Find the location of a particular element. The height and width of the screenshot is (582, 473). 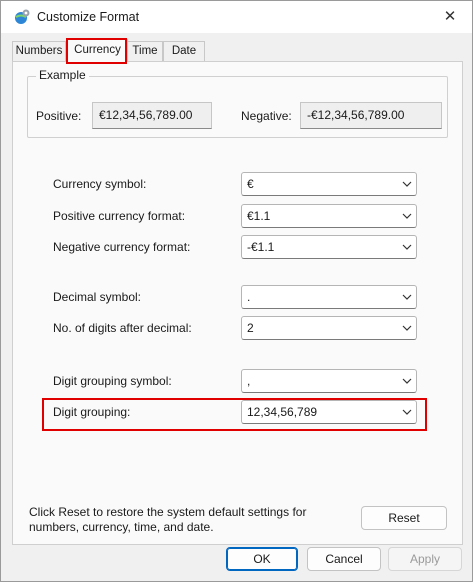

cancel-button: Cancel is located at coordinates (344, 559).